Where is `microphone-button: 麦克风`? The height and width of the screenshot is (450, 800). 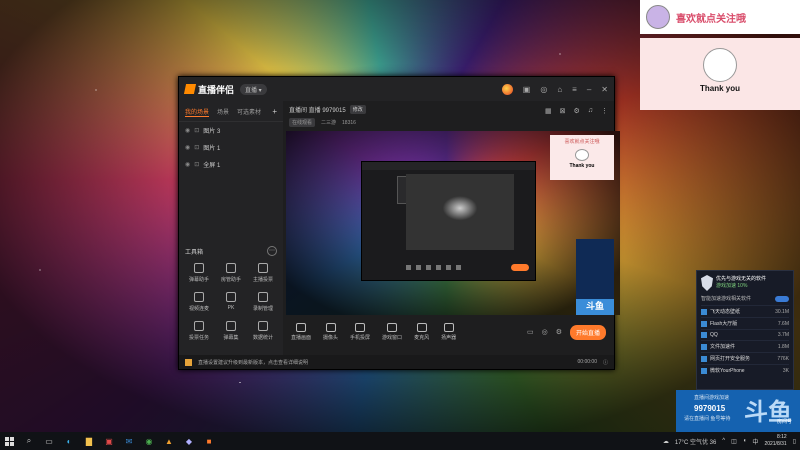
microphone-button: 麦克风 is located at coordinates (421, 332).